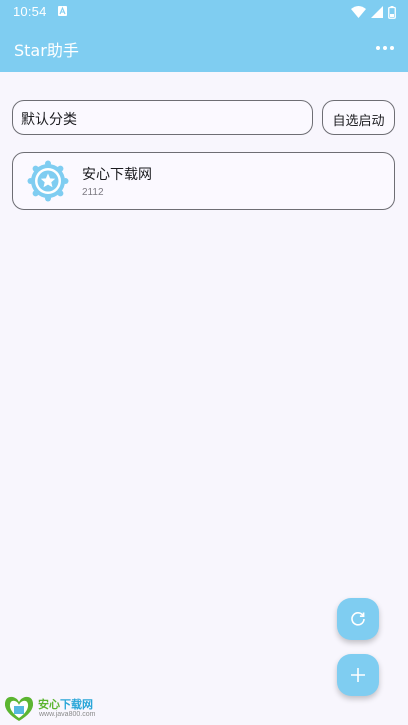 This screenshot has width=408, height=725. What do you see at coordinates (93, 192) in the screenshot?
I see `list-item-subtitle: 2112` at bounding box center [93, 192].